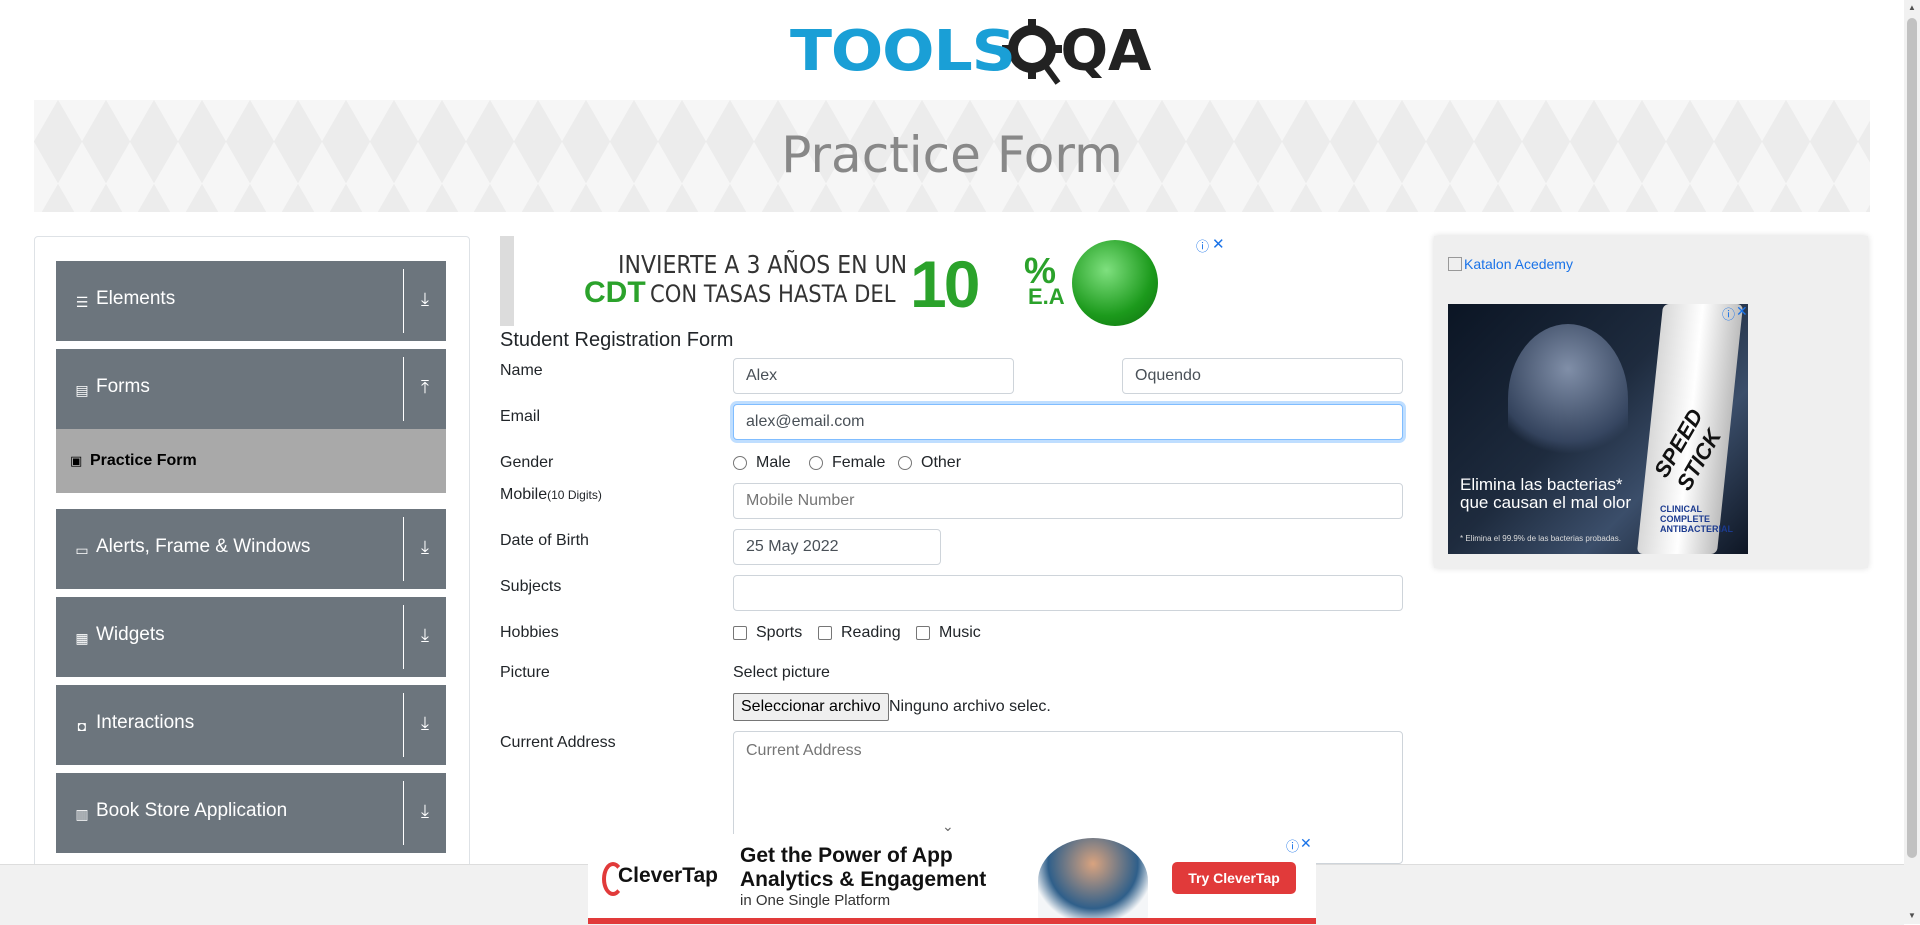  What do you see at coordinates (251, 301) in the screenshot?
I see `sidebar-group-elements: ☰ Elements ⤓` at bounding box center [251, 301].